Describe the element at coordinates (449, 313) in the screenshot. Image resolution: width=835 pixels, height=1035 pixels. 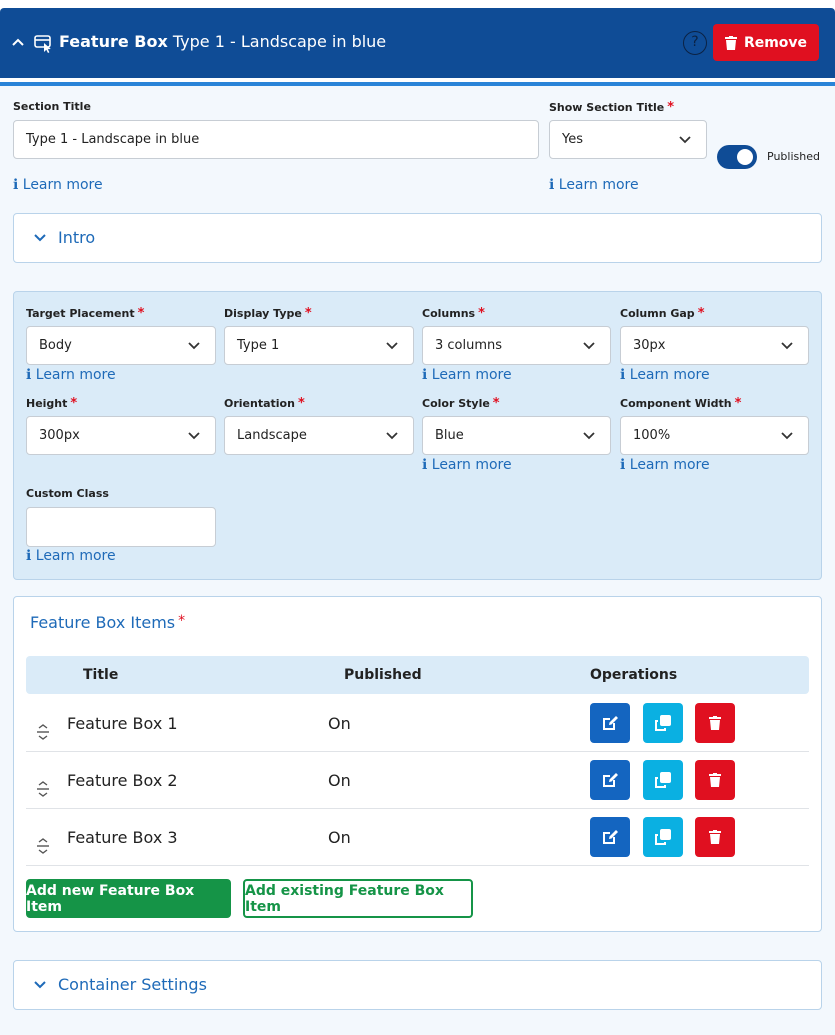
I see `columns-text: Columns` at that location.